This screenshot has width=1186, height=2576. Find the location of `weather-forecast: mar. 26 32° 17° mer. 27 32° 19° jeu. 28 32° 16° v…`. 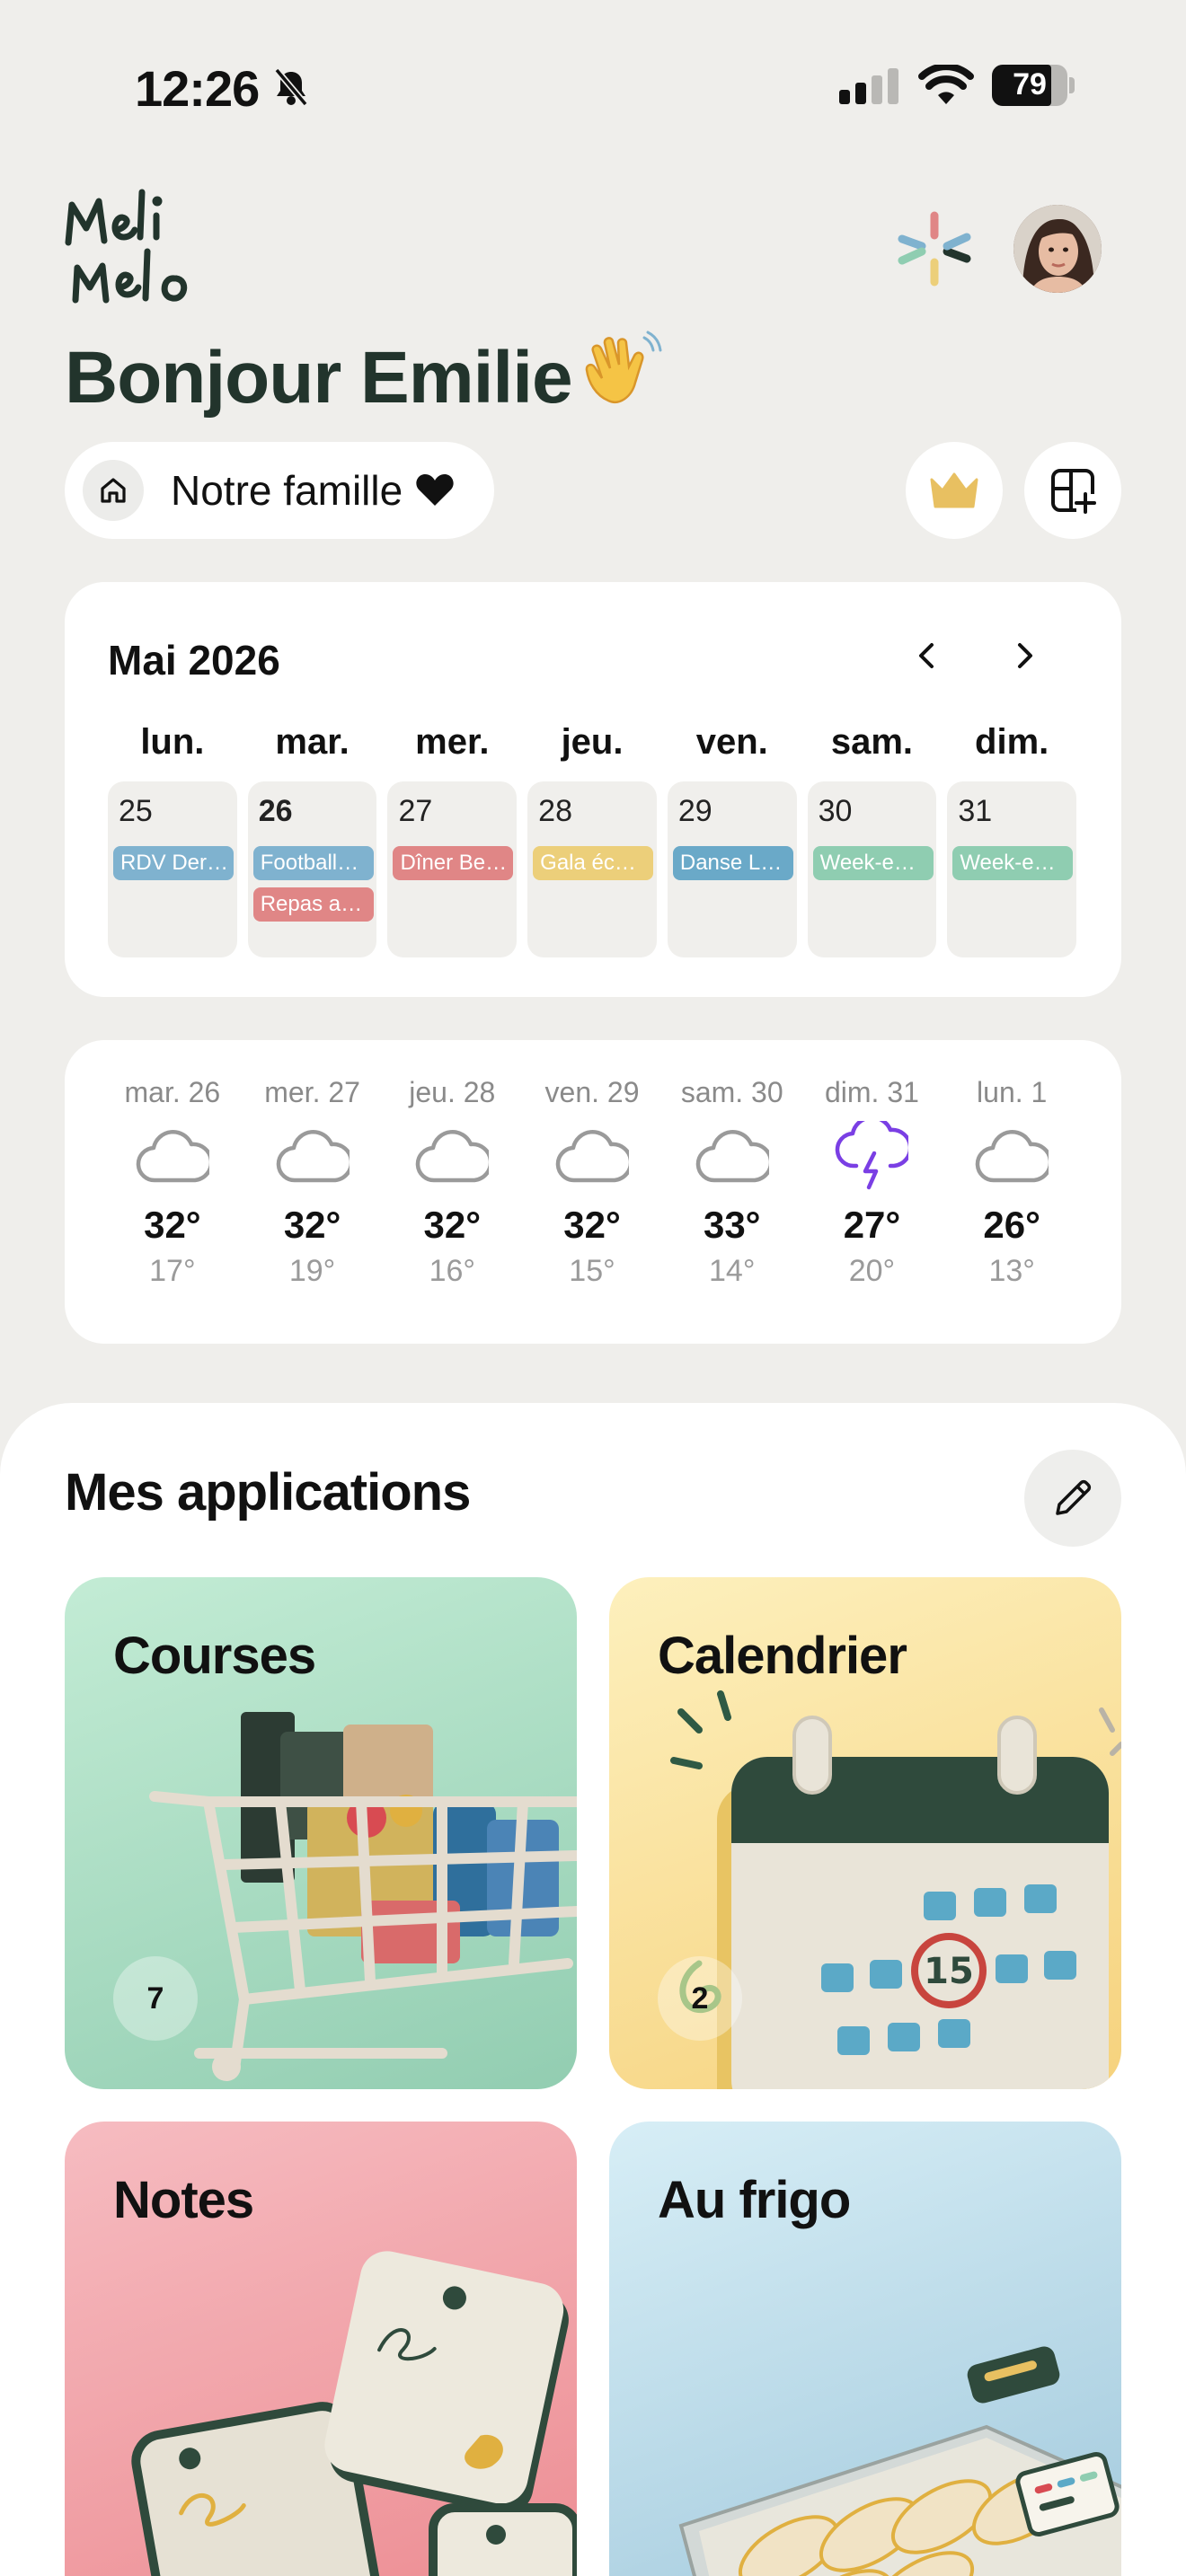

weather-forecast: mar. 26 32° 17° mer. 27 32° 19° jeu. 28 32° 16° v… is located at coordinates (592, 1182).